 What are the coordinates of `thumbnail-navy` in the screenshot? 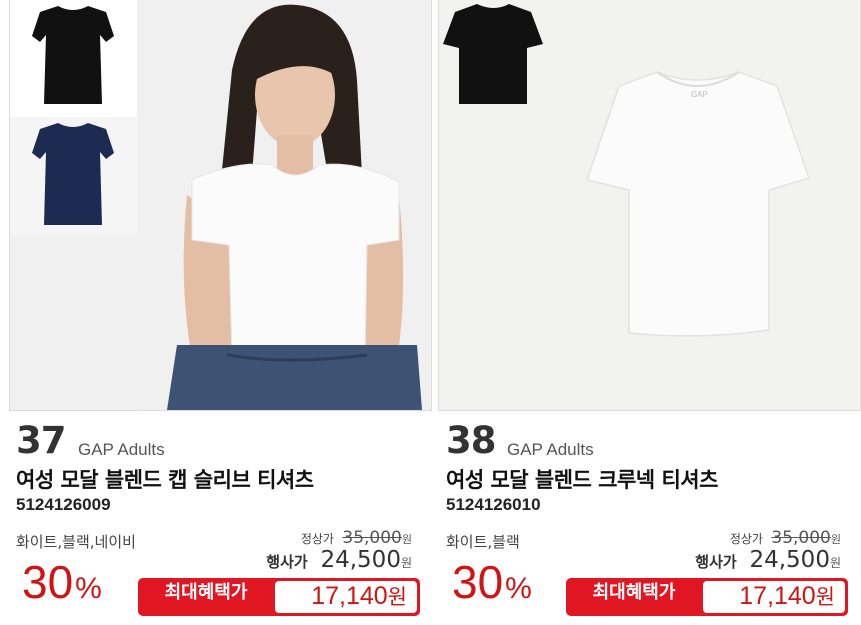 It's located at (73, 175).